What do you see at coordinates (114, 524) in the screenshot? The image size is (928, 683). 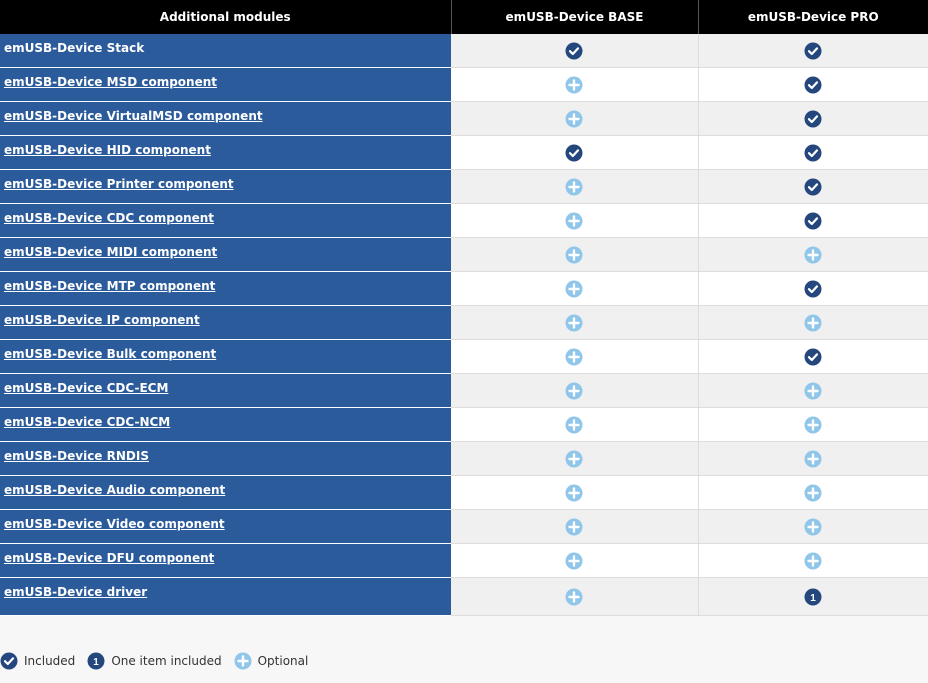 I see `module-link: emUSB-Device Video component` at bounding box center [114, 524].